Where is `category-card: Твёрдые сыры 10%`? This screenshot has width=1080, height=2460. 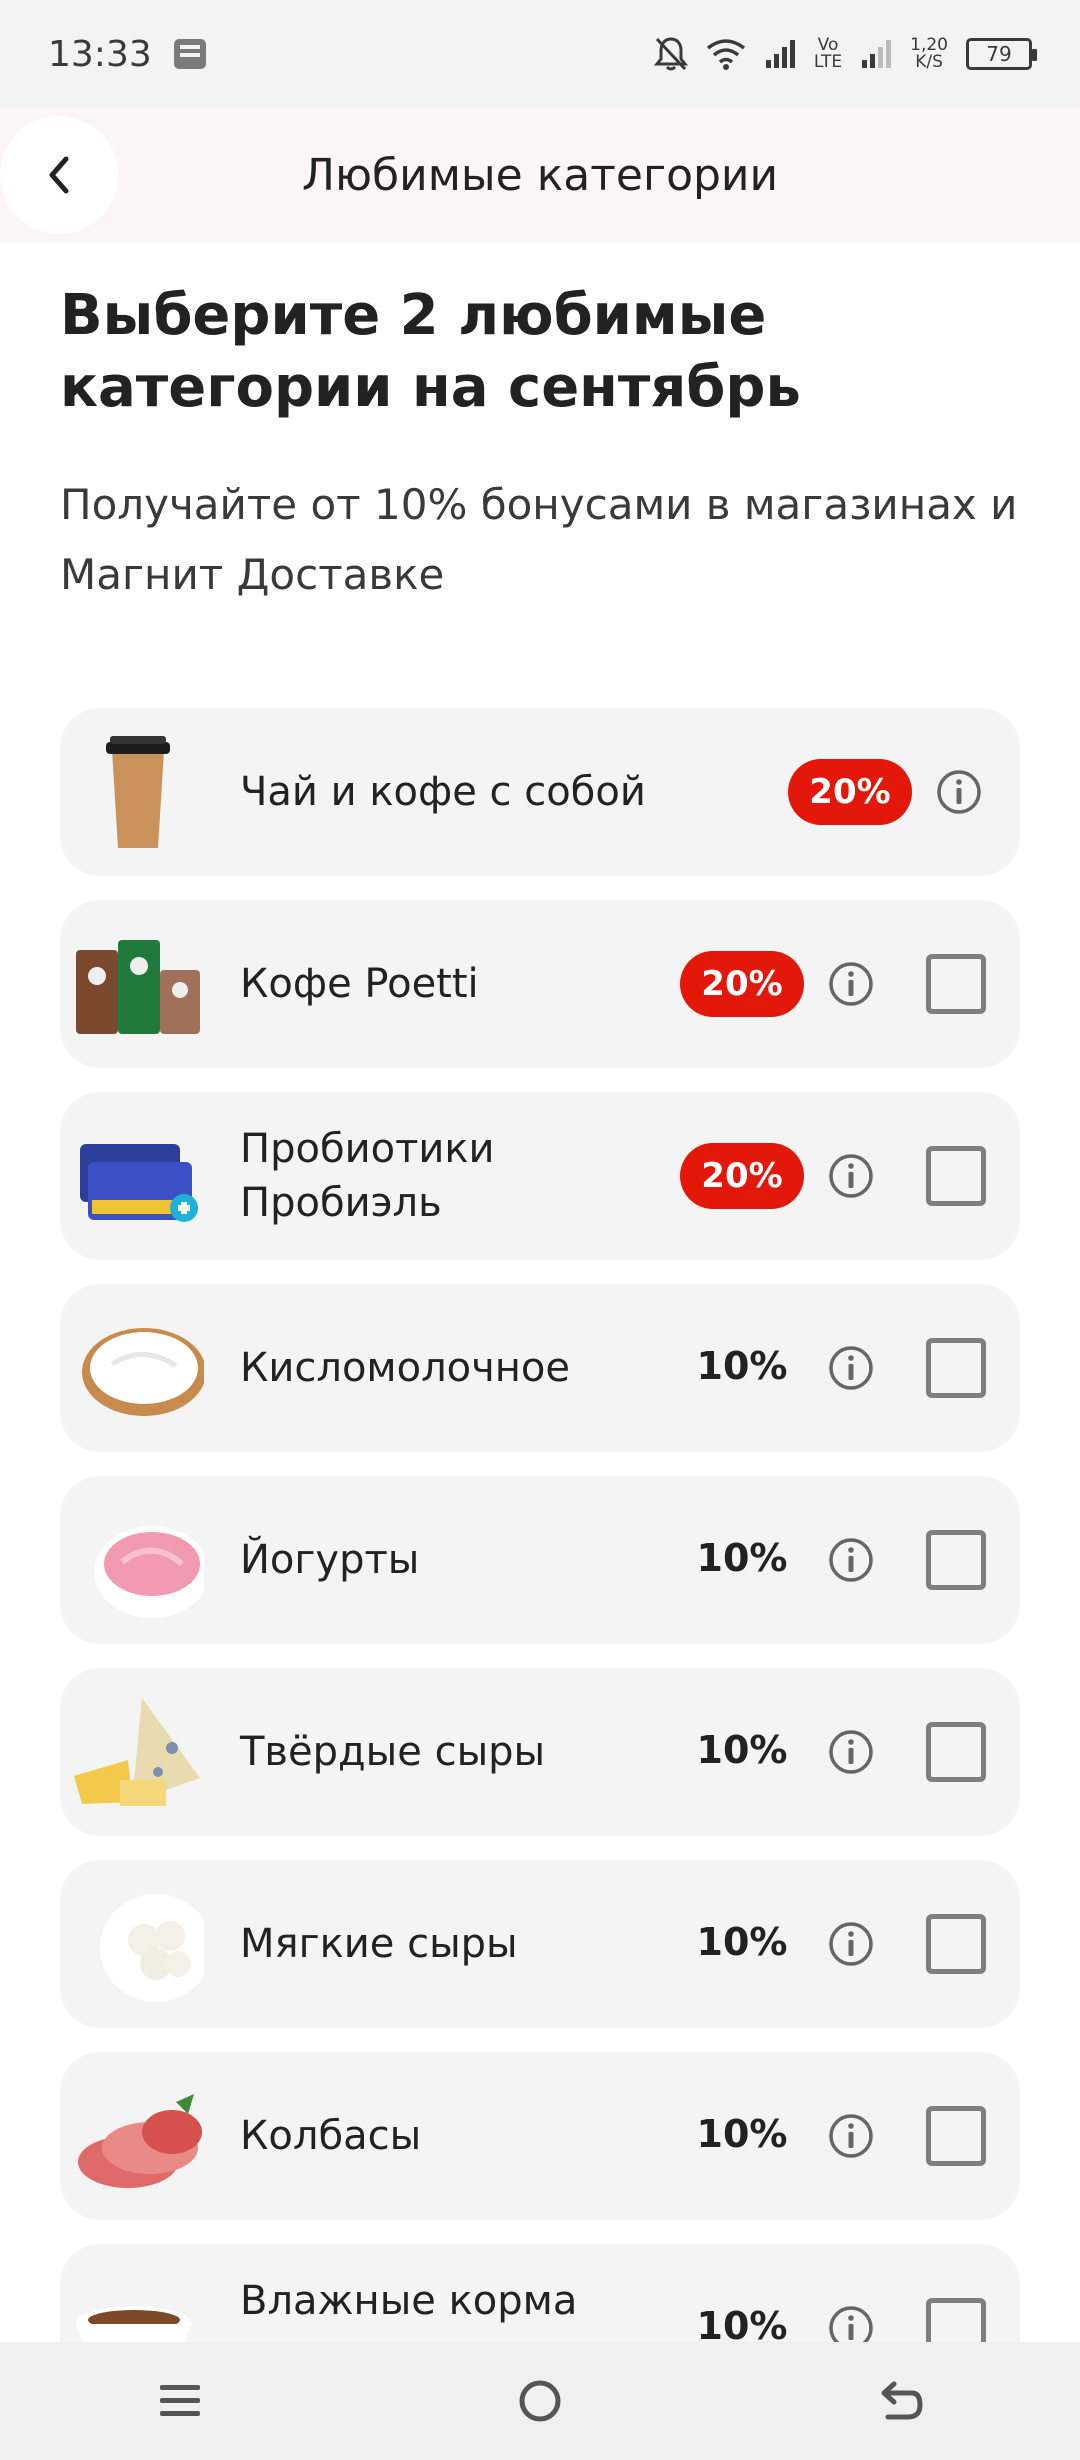
category-card: Твёрдые сыры 10% is located at coordinates (540, 1752).